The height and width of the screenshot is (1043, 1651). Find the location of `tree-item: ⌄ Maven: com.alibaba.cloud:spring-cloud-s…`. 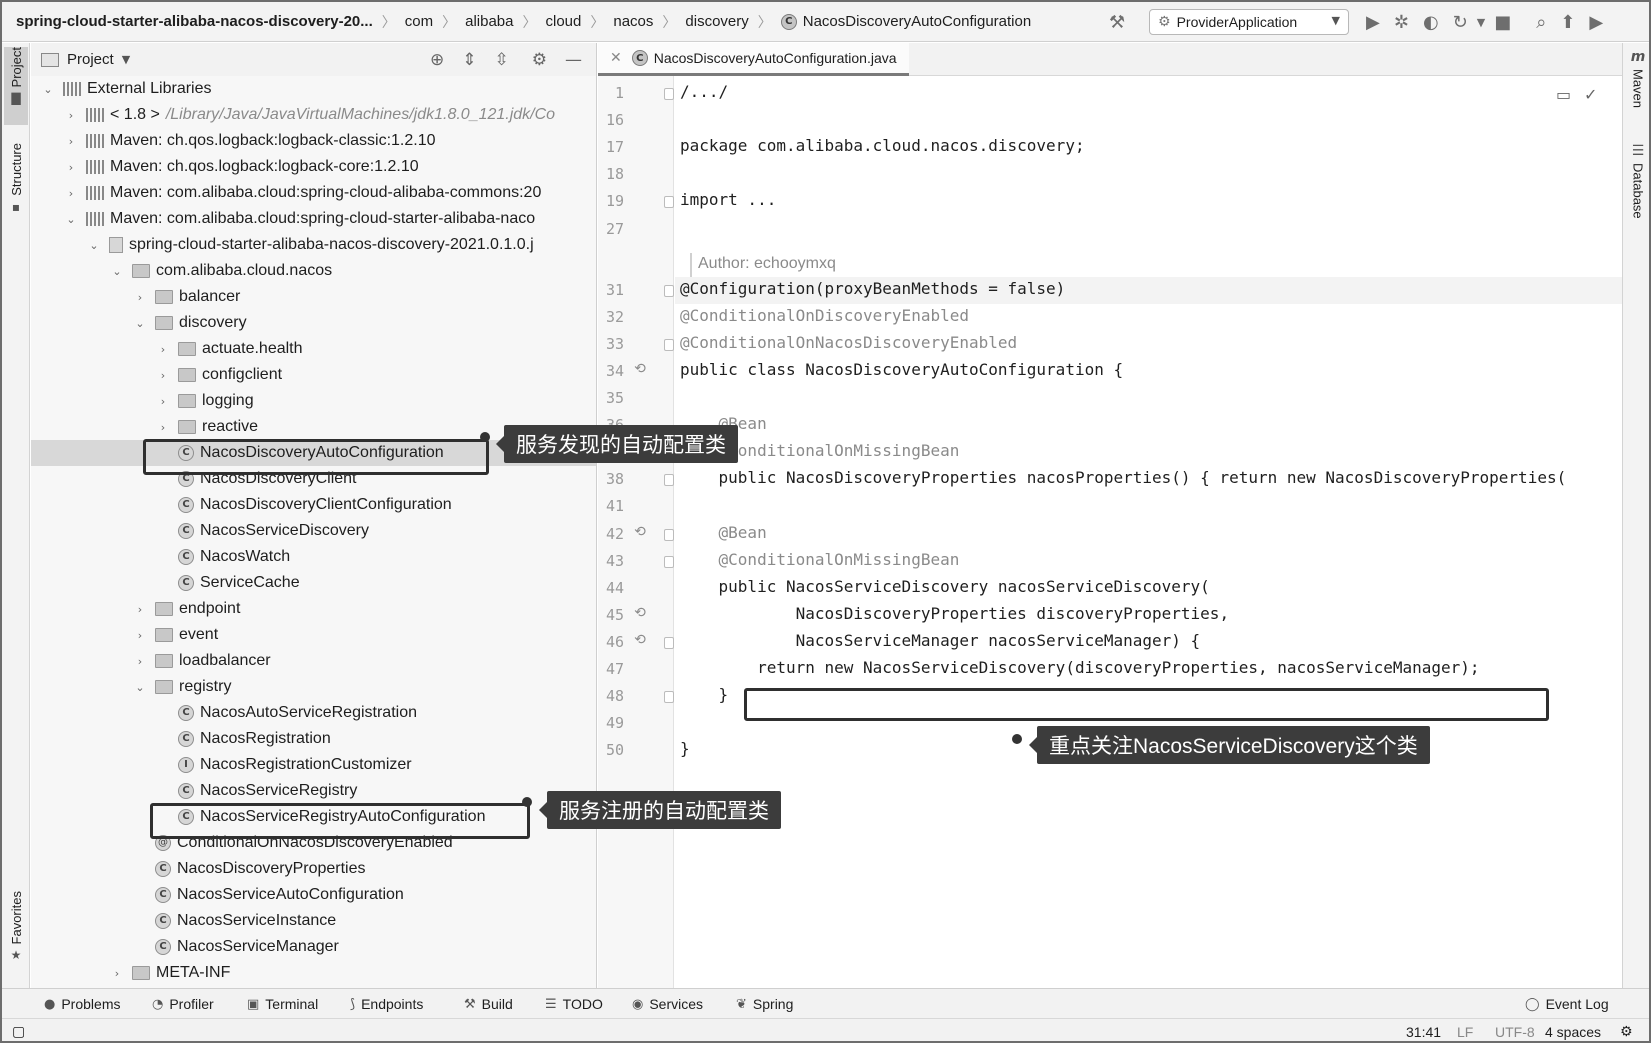

tree-item: ⌄ Maven: com.alibaba.cloud:spring-cloud-s… is located at coordinates (313, 219).